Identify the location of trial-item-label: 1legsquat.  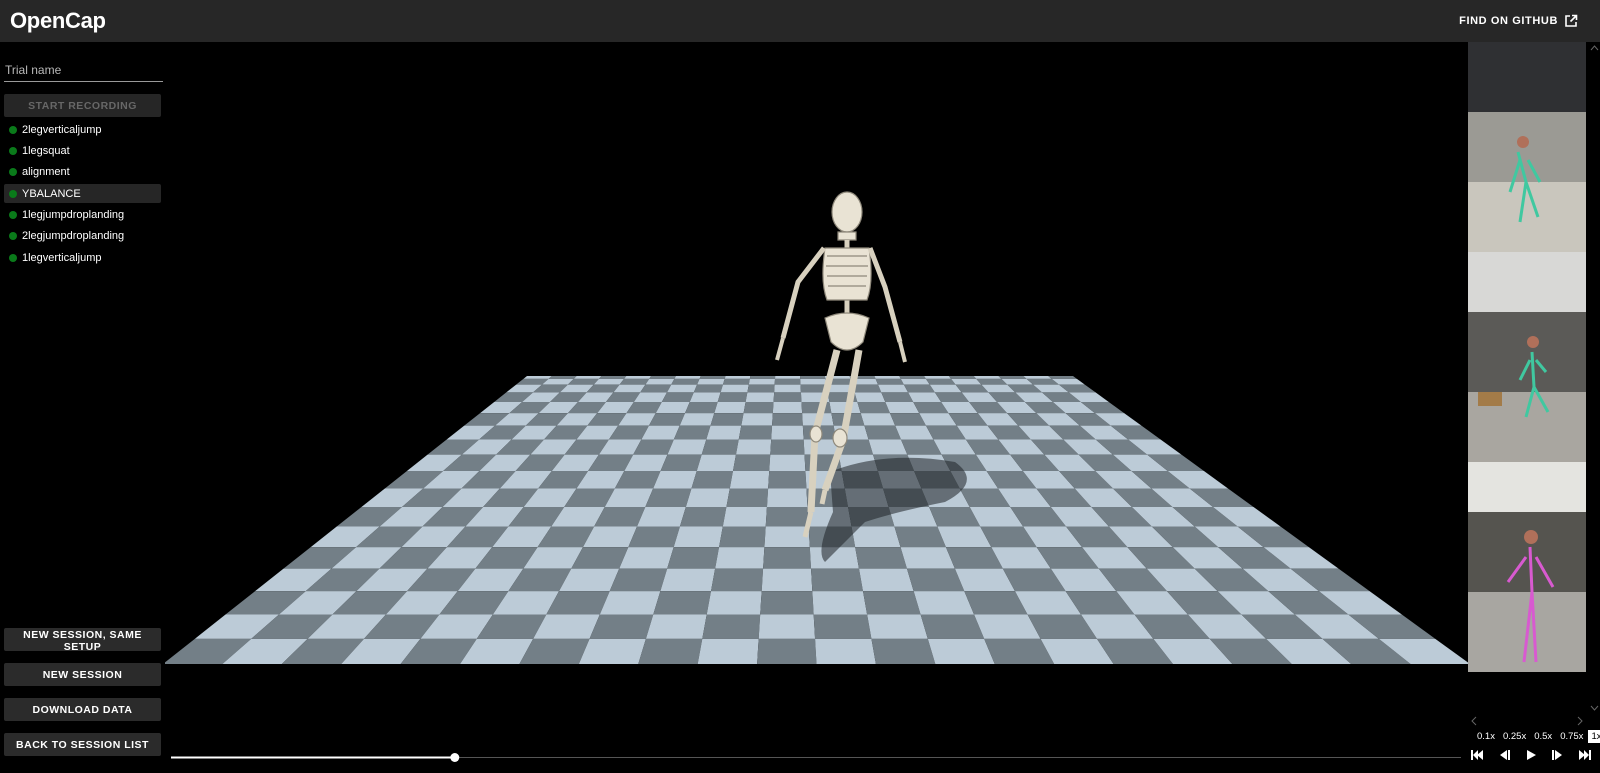
(46, 150).